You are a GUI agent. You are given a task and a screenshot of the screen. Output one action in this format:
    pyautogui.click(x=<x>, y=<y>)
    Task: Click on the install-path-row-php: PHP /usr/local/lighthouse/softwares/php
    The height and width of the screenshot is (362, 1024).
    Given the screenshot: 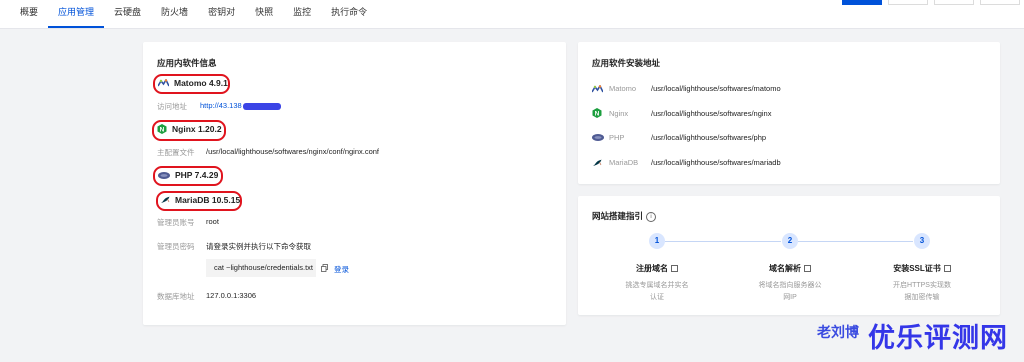 What is the action you would take?
    pyautogui.click(x=679, y=137)
    